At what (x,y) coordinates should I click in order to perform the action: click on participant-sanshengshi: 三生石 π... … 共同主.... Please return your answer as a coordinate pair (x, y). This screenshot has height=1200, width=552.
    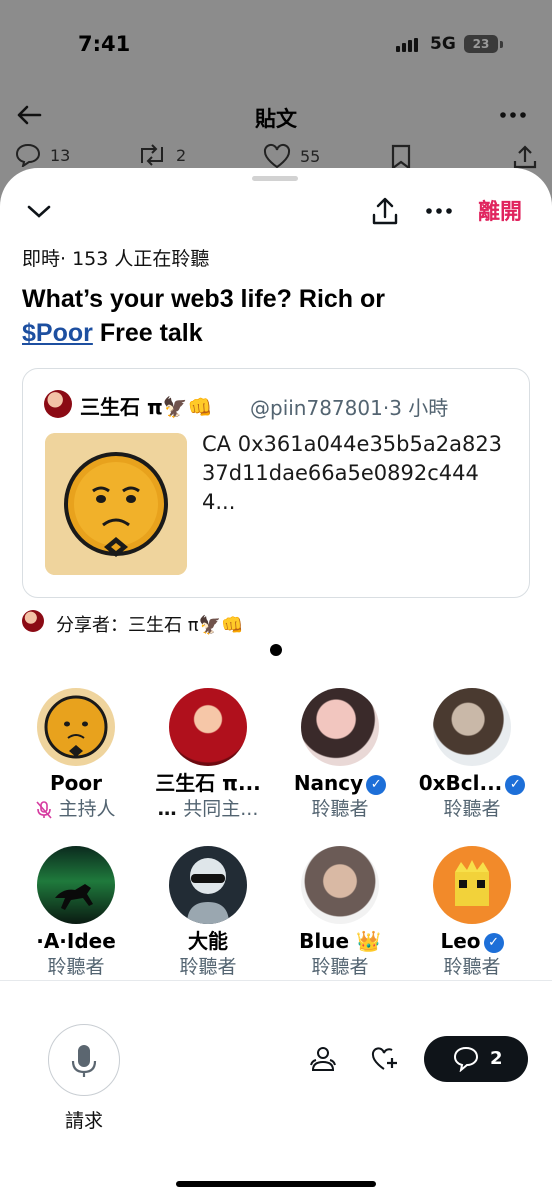
    Looking at the image, I should click on (208, 755).